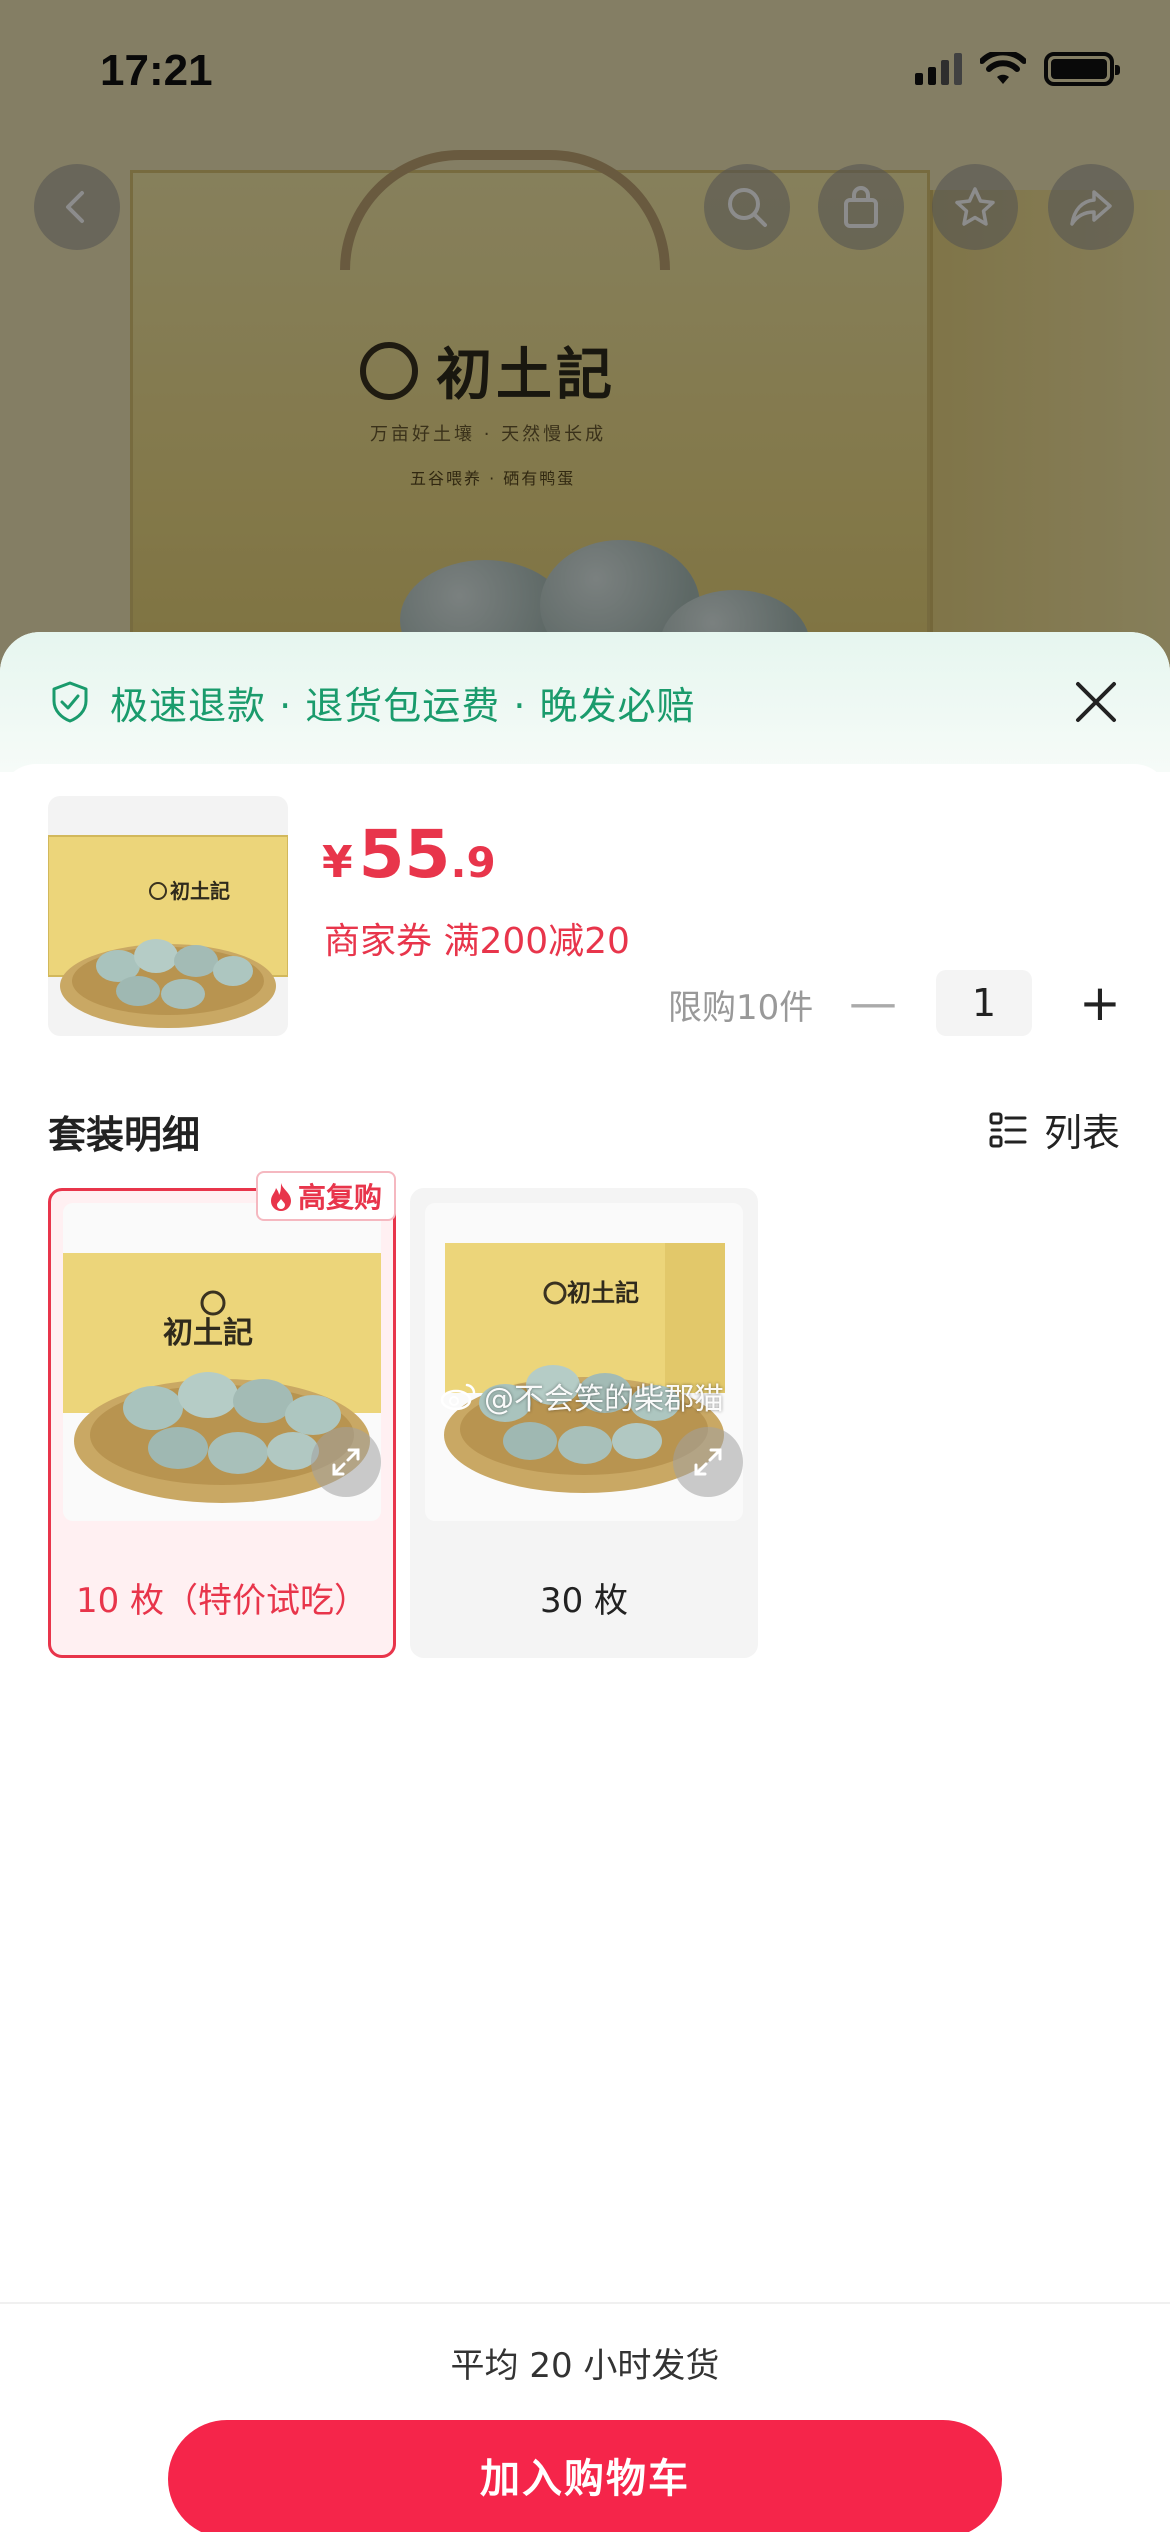  Describe the element at coordinates (873, 1003) in the screenshot. I see `quantity-decrease-button: —` at that location.